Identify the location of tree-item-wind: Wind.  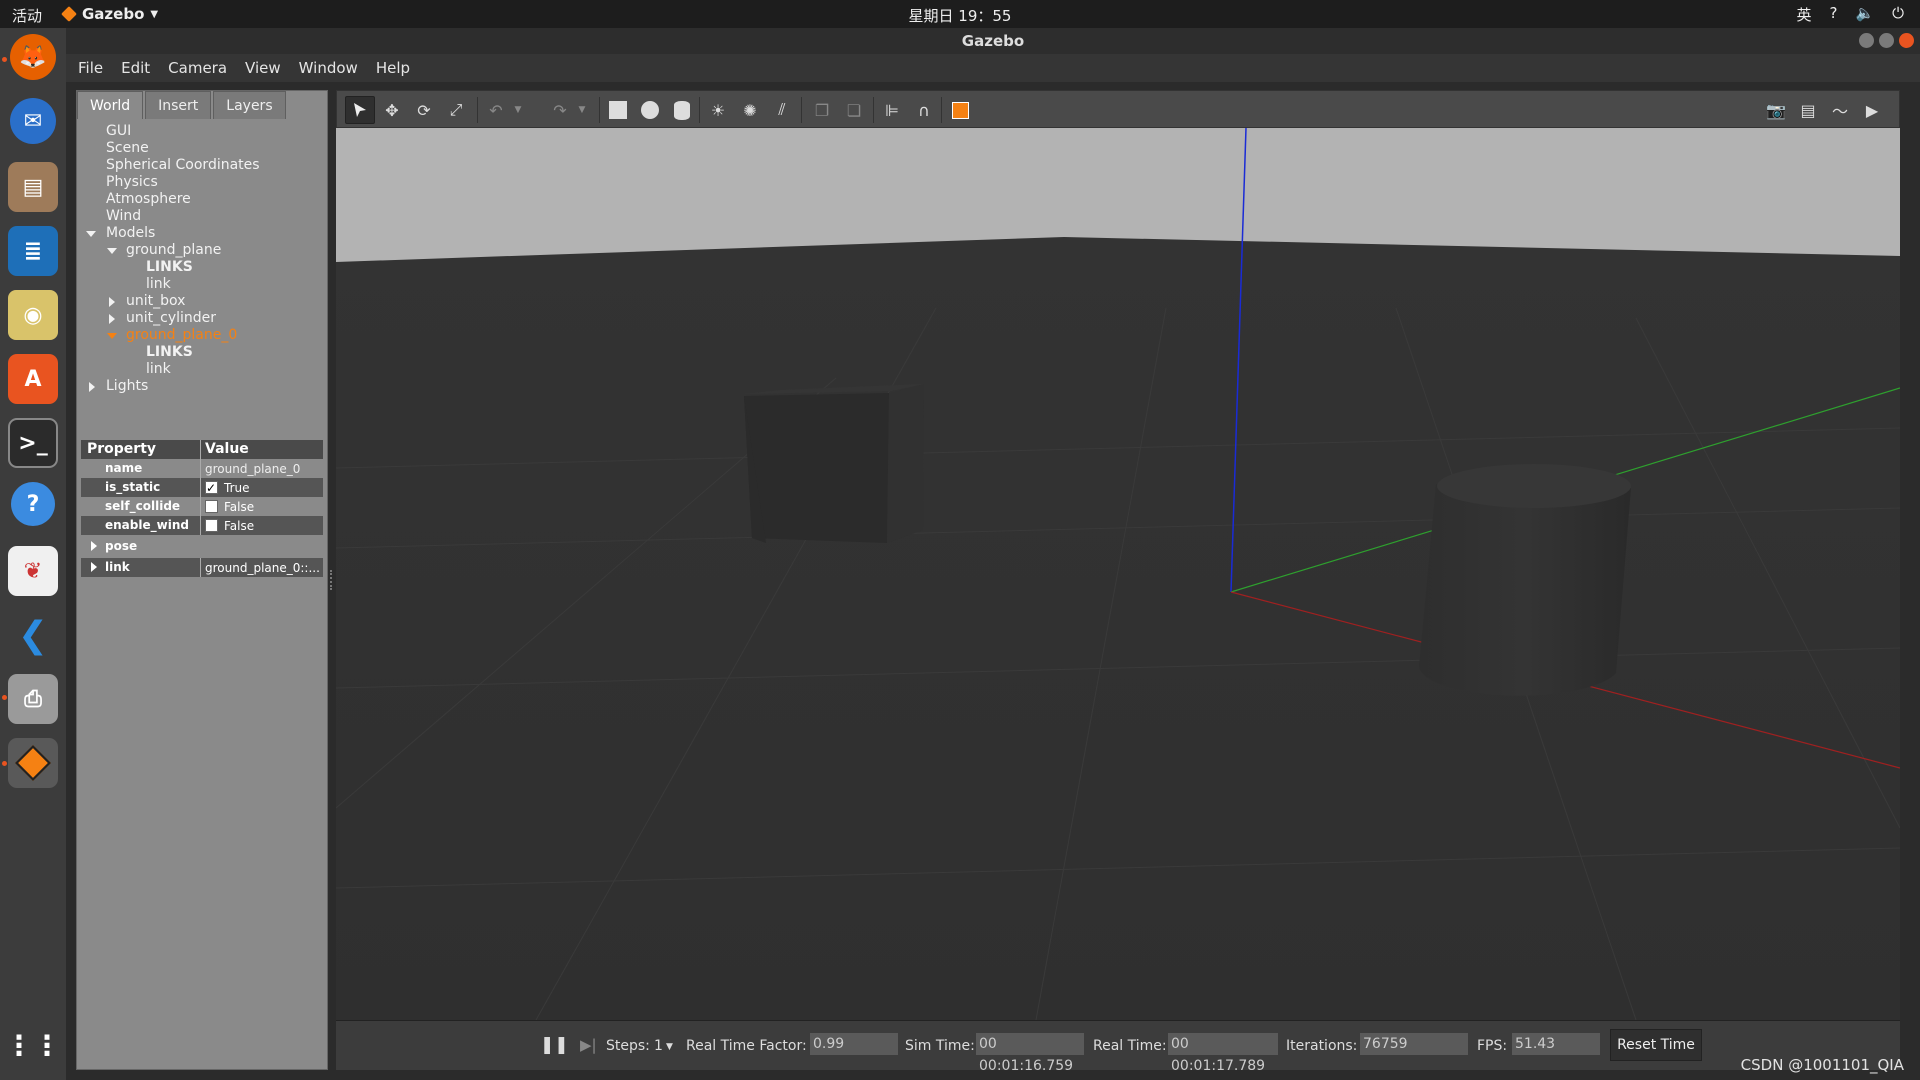
(202, 216).